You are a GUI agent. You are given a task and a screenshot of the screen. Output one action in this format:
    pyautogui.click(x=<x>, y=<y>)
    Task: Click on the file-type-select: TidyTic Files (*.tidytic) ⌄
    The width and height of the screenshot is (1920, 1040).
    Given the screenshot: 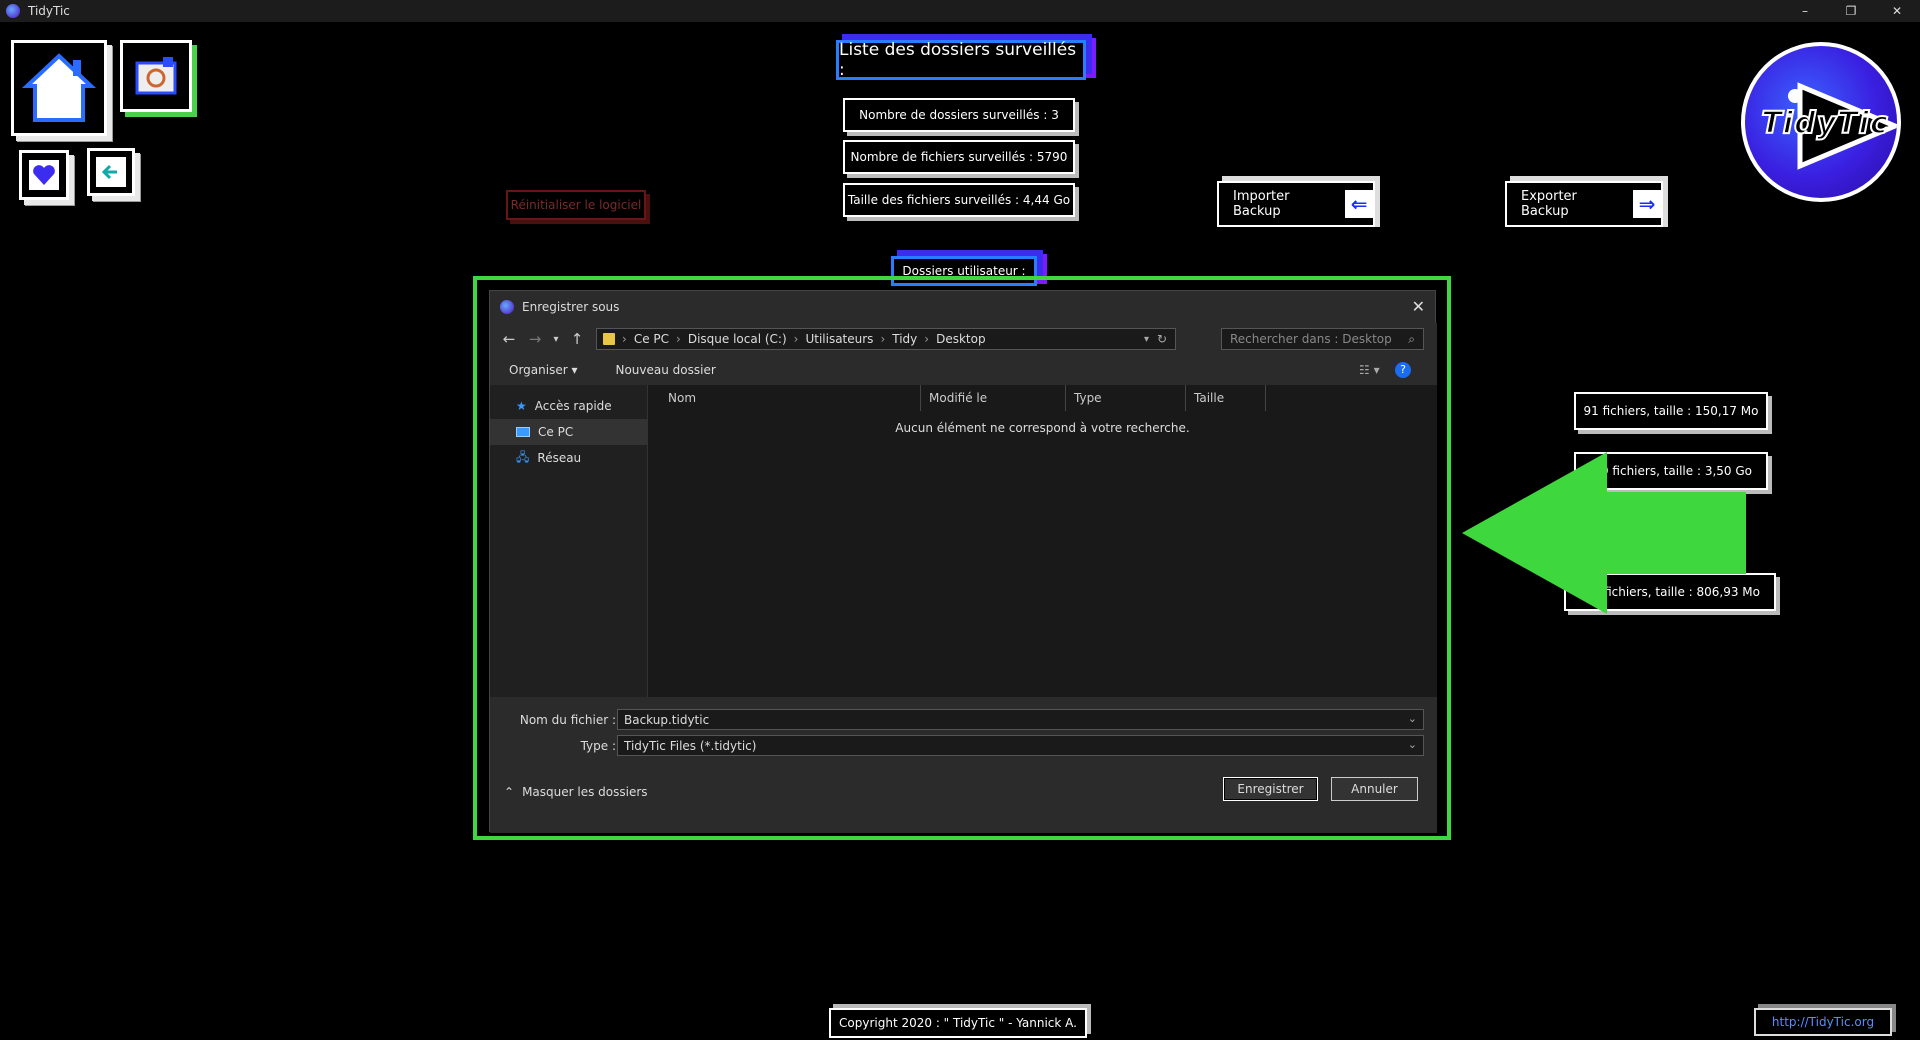 What is the action you would take?
    pyautogui.click(x=1020, y=745)
    